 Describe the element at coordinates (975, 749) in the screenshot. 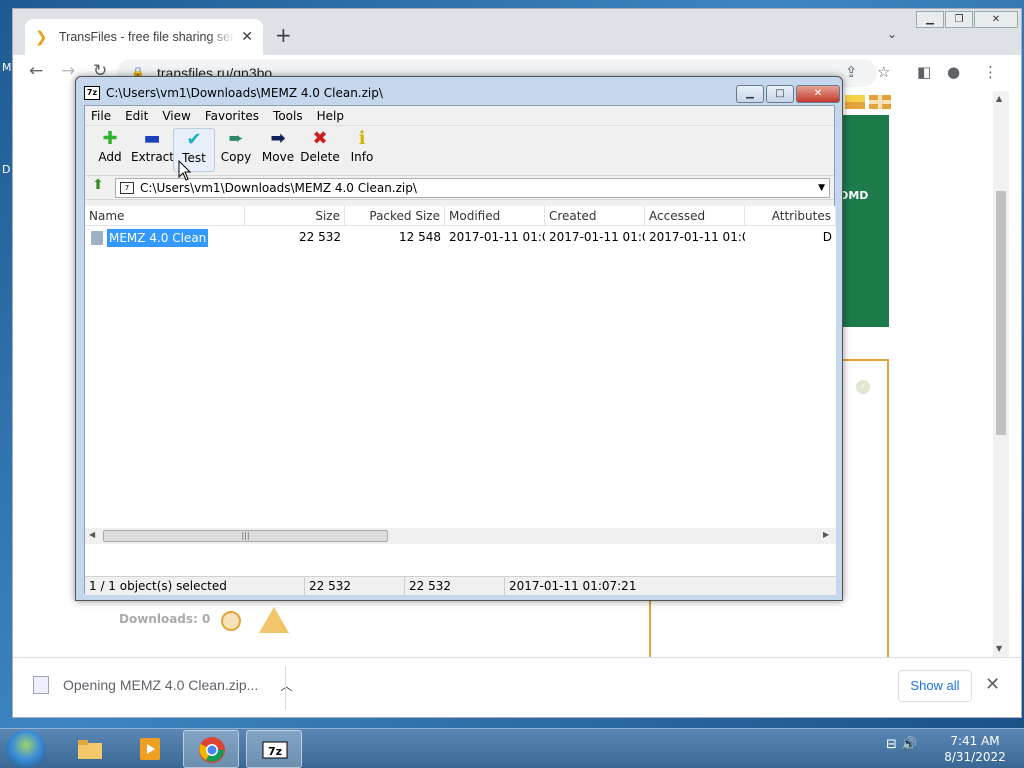

I see `clock: 7:41 AM 8/31/2022` at that location.